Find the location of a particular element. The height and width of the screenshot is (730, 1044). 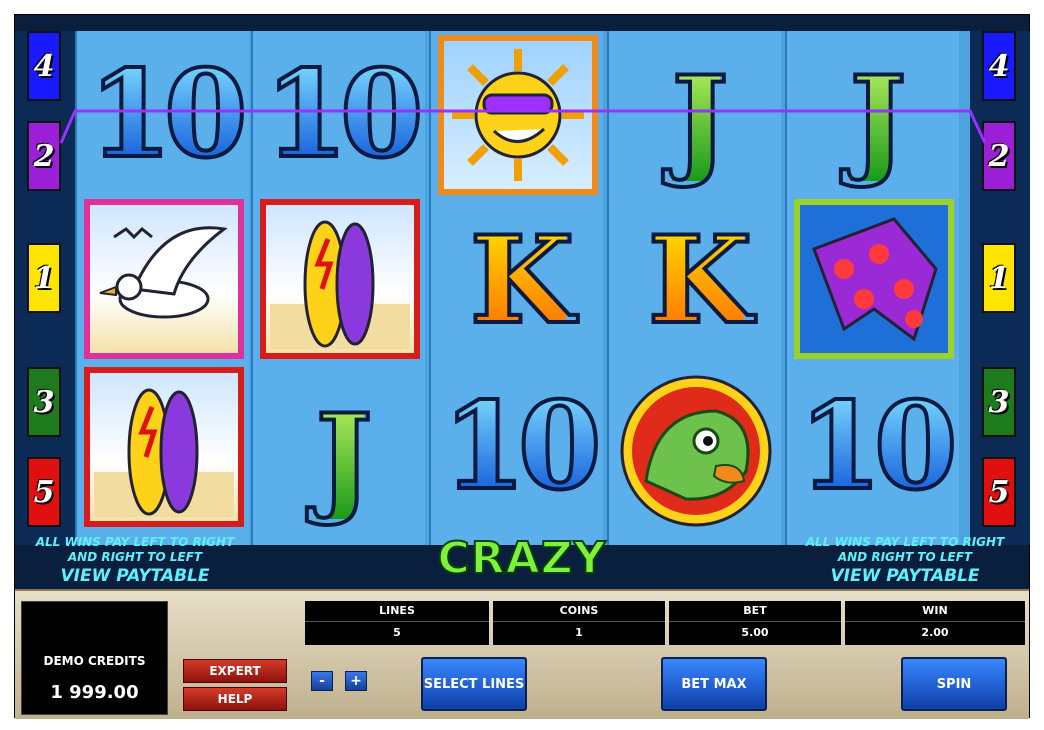

help-button: HELP is located at coordinates (235, 699).